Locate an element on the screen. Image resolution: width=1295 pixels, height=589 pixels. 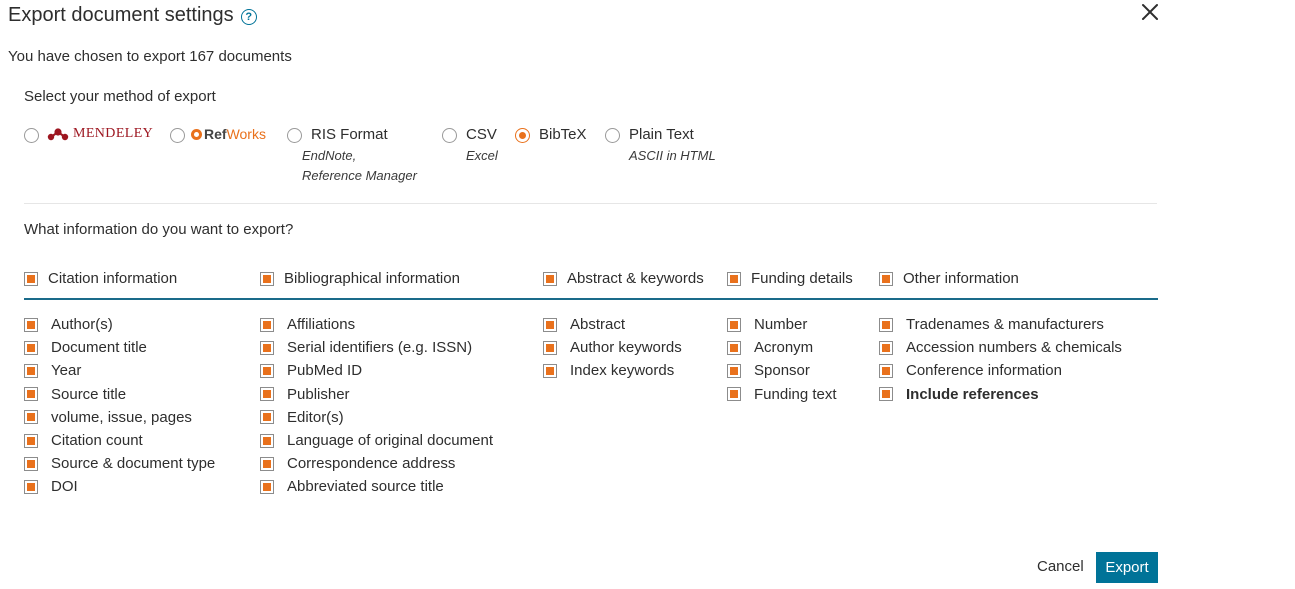
option-label: Citation count is located at coordinates (97, 441).